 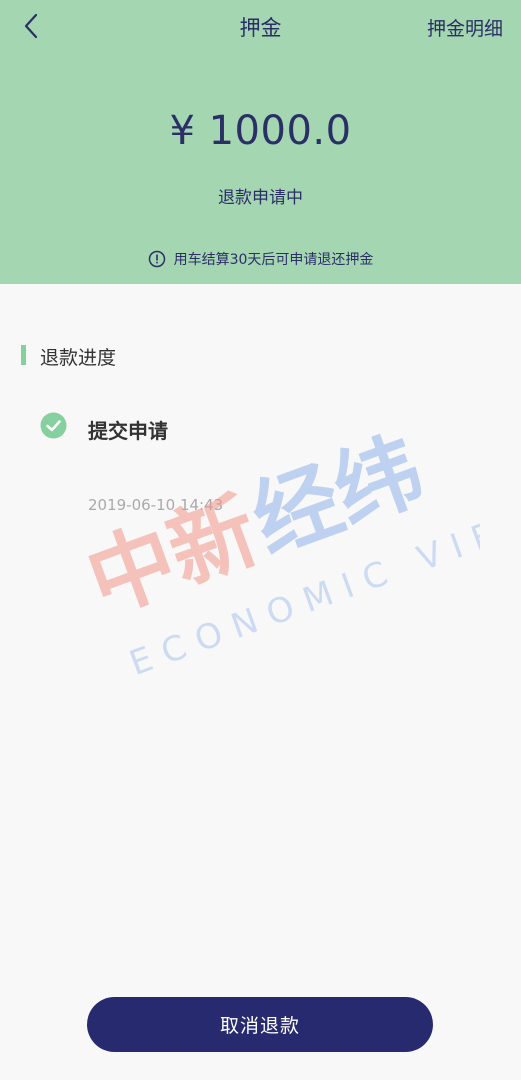 What do you see at coordinates (53, 425) in the screenshot?
I see `check-circle-icon` at bounding box center [53, 425].